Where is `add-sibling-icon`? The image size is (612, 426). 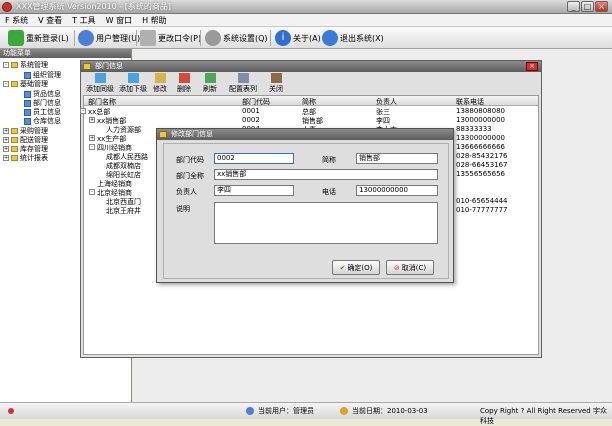
add-sibling-icon is located at coordinates (100, 78).